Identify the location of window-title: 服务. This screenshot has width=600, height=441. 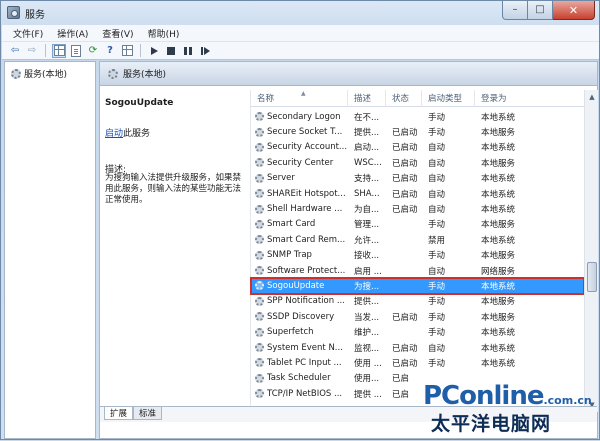
(35, 15).